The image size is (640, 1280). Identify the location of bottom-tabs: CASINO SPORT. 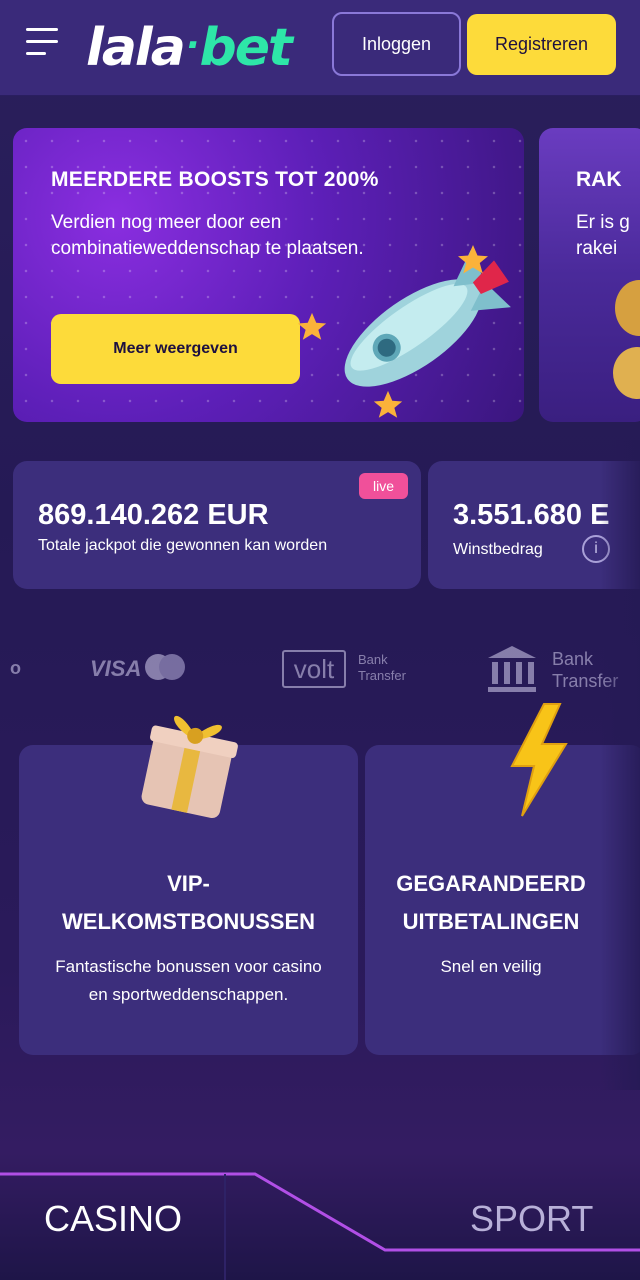
(320, 1225).